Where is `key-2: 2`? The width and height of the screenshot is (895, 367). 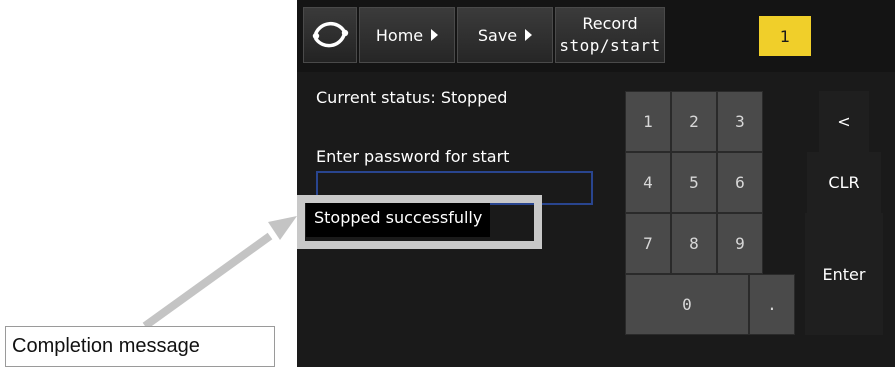 key-2: 2 is located at coordinates (694, 121).